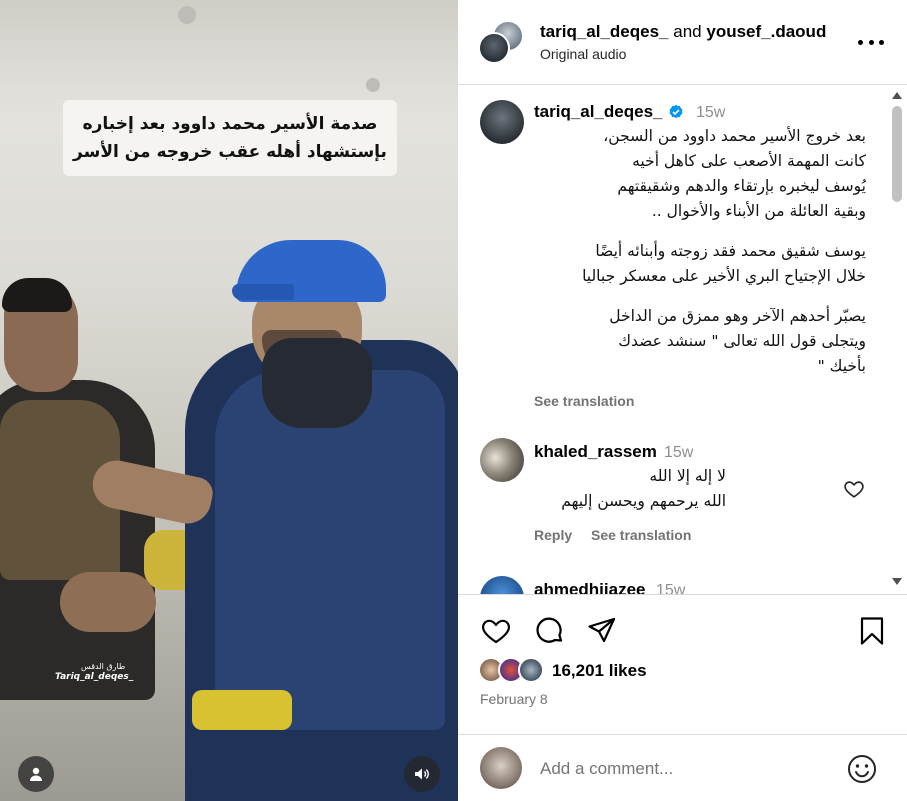  Describe the element at coordinates (496, 631) in the screenshot. I see `heart-icon` at that location.